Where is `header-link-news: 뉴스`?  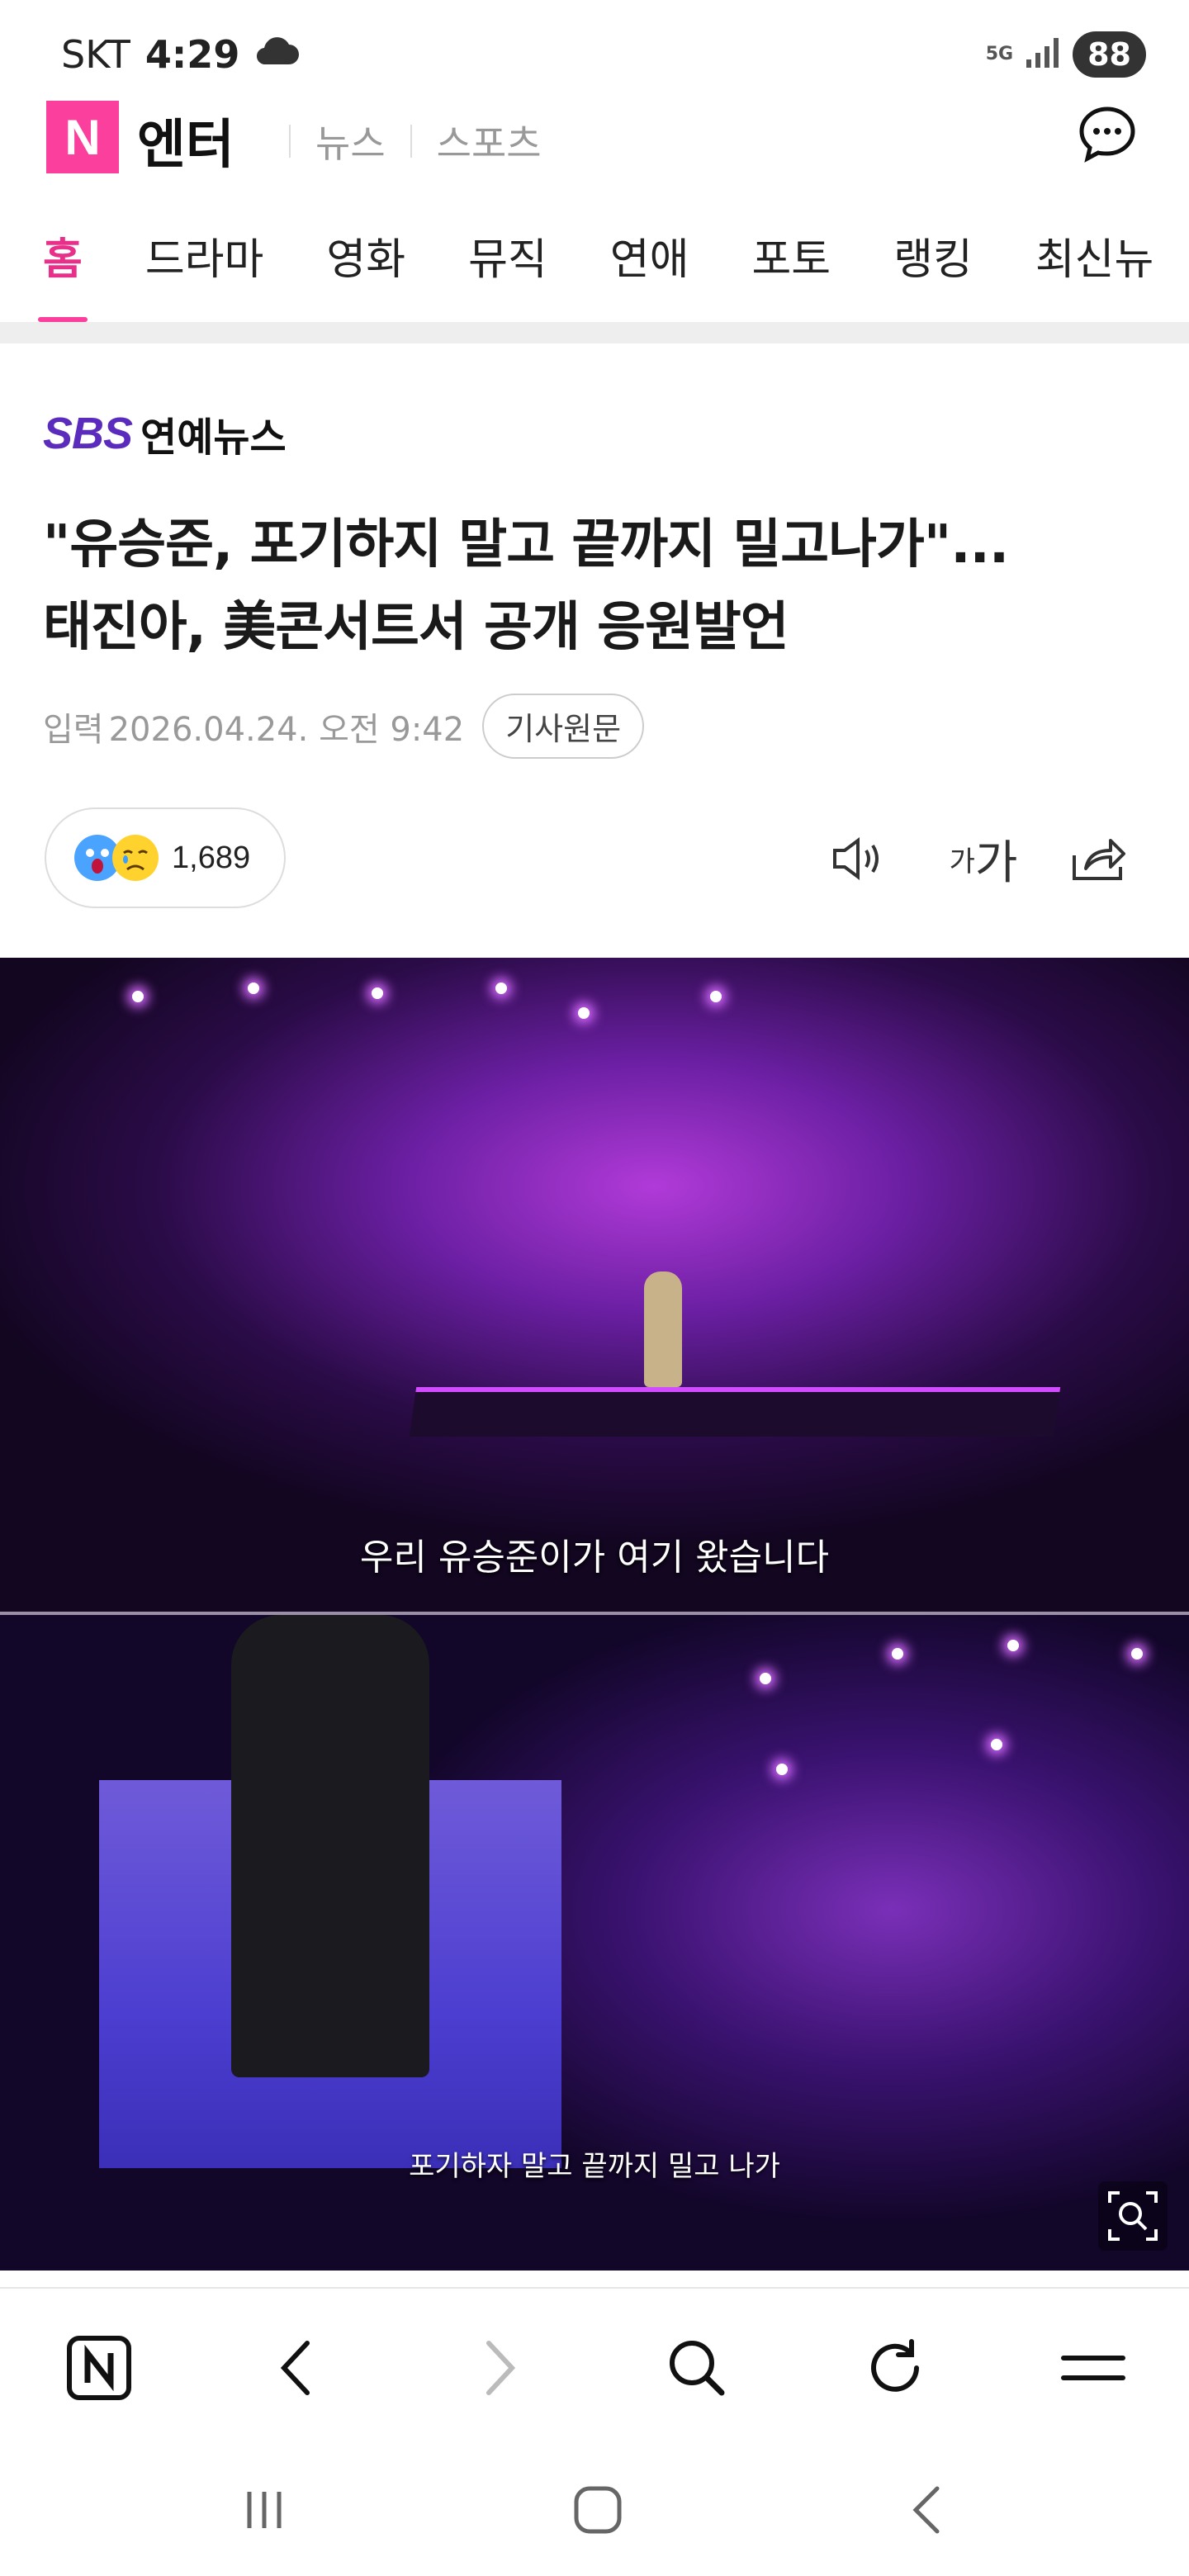 header-link-news: 뉴스 is located at coordinates (350, 141).